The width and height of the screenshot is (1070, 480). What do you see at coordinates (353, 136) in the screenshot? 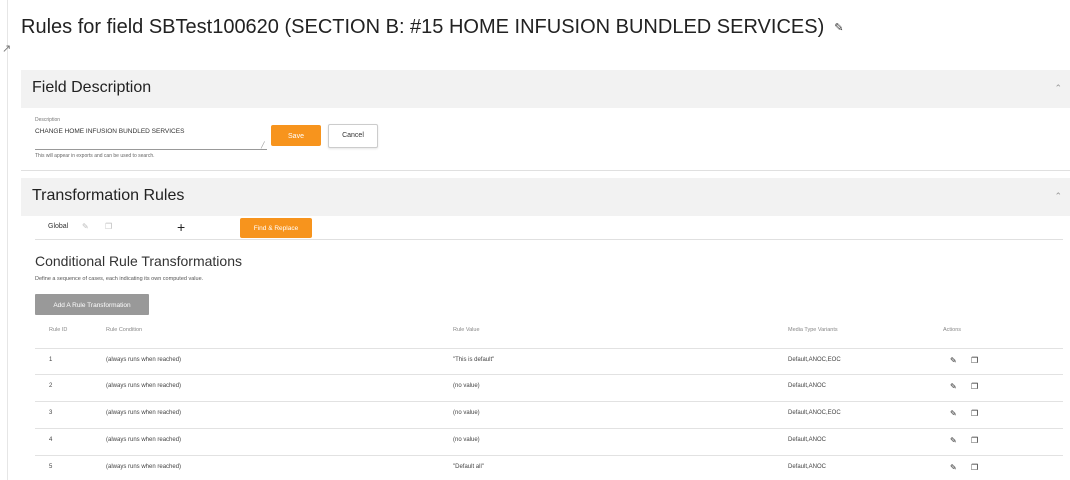
I see `cancel-button: Cancel` at bounding box center [353, 136].